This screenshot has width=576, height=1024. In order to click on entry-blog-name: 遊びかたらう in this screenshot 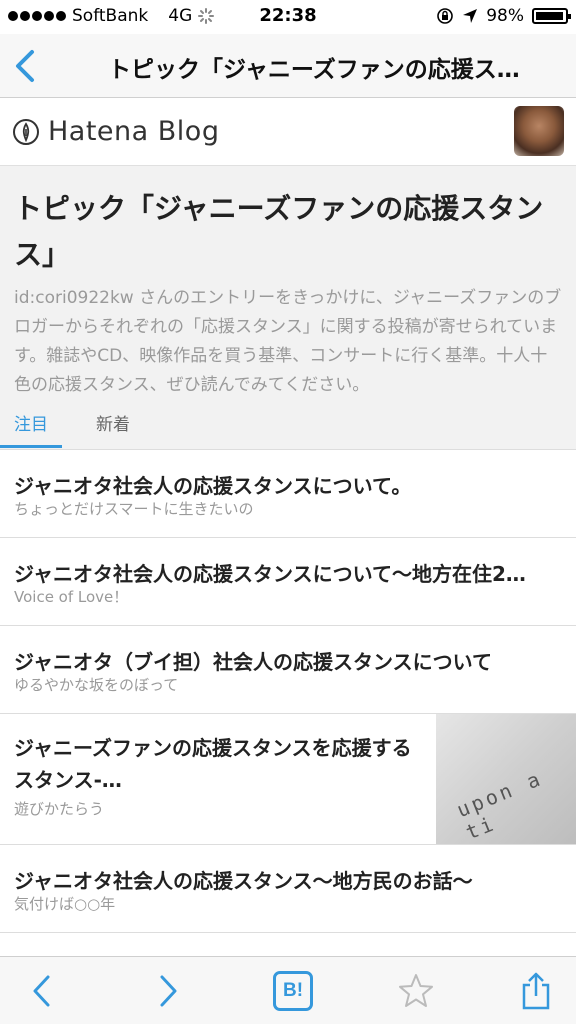, I will do `click(59, 809)`.